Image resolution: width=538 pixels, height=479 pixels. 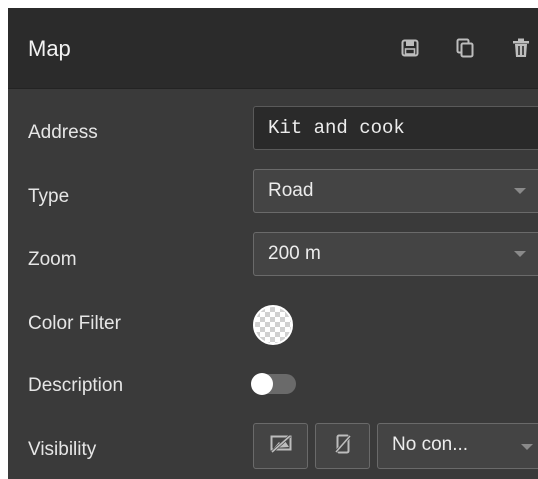 I want to click on duplicate-icon, so click(x=465, y=48).